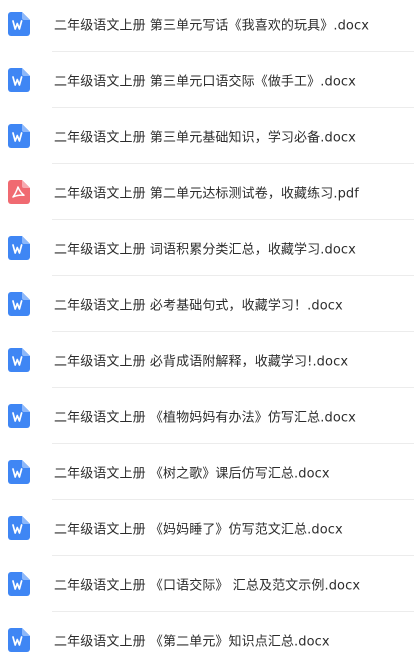  What do you see at coordinates (19, 192) in the screenshot?
I see `pdf-doc-icon` at bounding box center [19, 192].